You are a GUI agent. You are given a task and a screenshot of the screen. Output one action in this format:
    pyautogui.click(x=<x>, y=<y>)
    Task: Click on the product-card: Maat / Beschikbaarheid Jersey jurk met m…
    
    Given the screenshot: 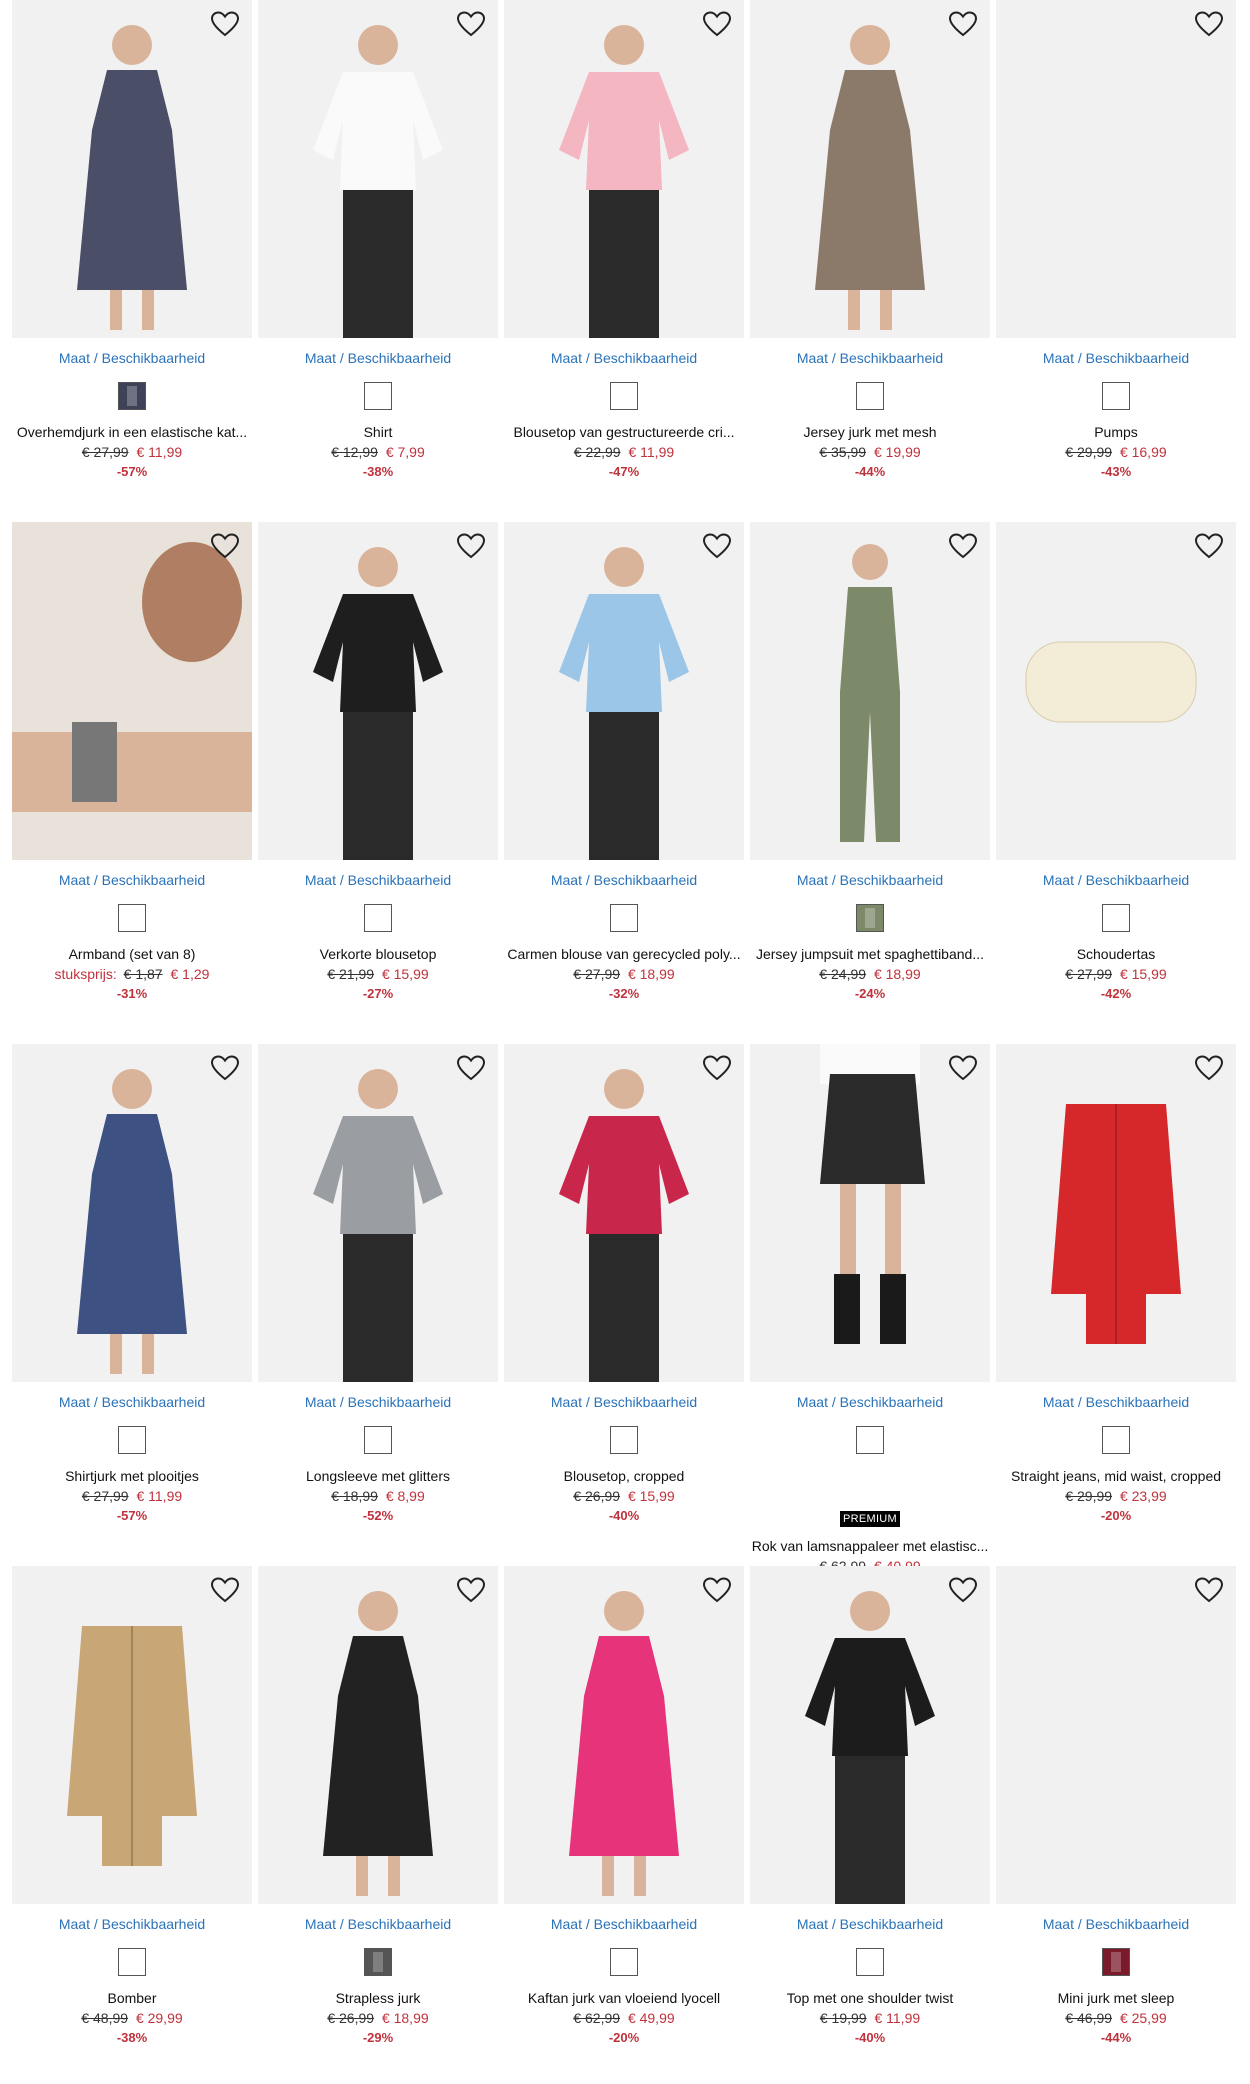 What is the action you would take?
    pyautogui.click(x=870, y=259)
    